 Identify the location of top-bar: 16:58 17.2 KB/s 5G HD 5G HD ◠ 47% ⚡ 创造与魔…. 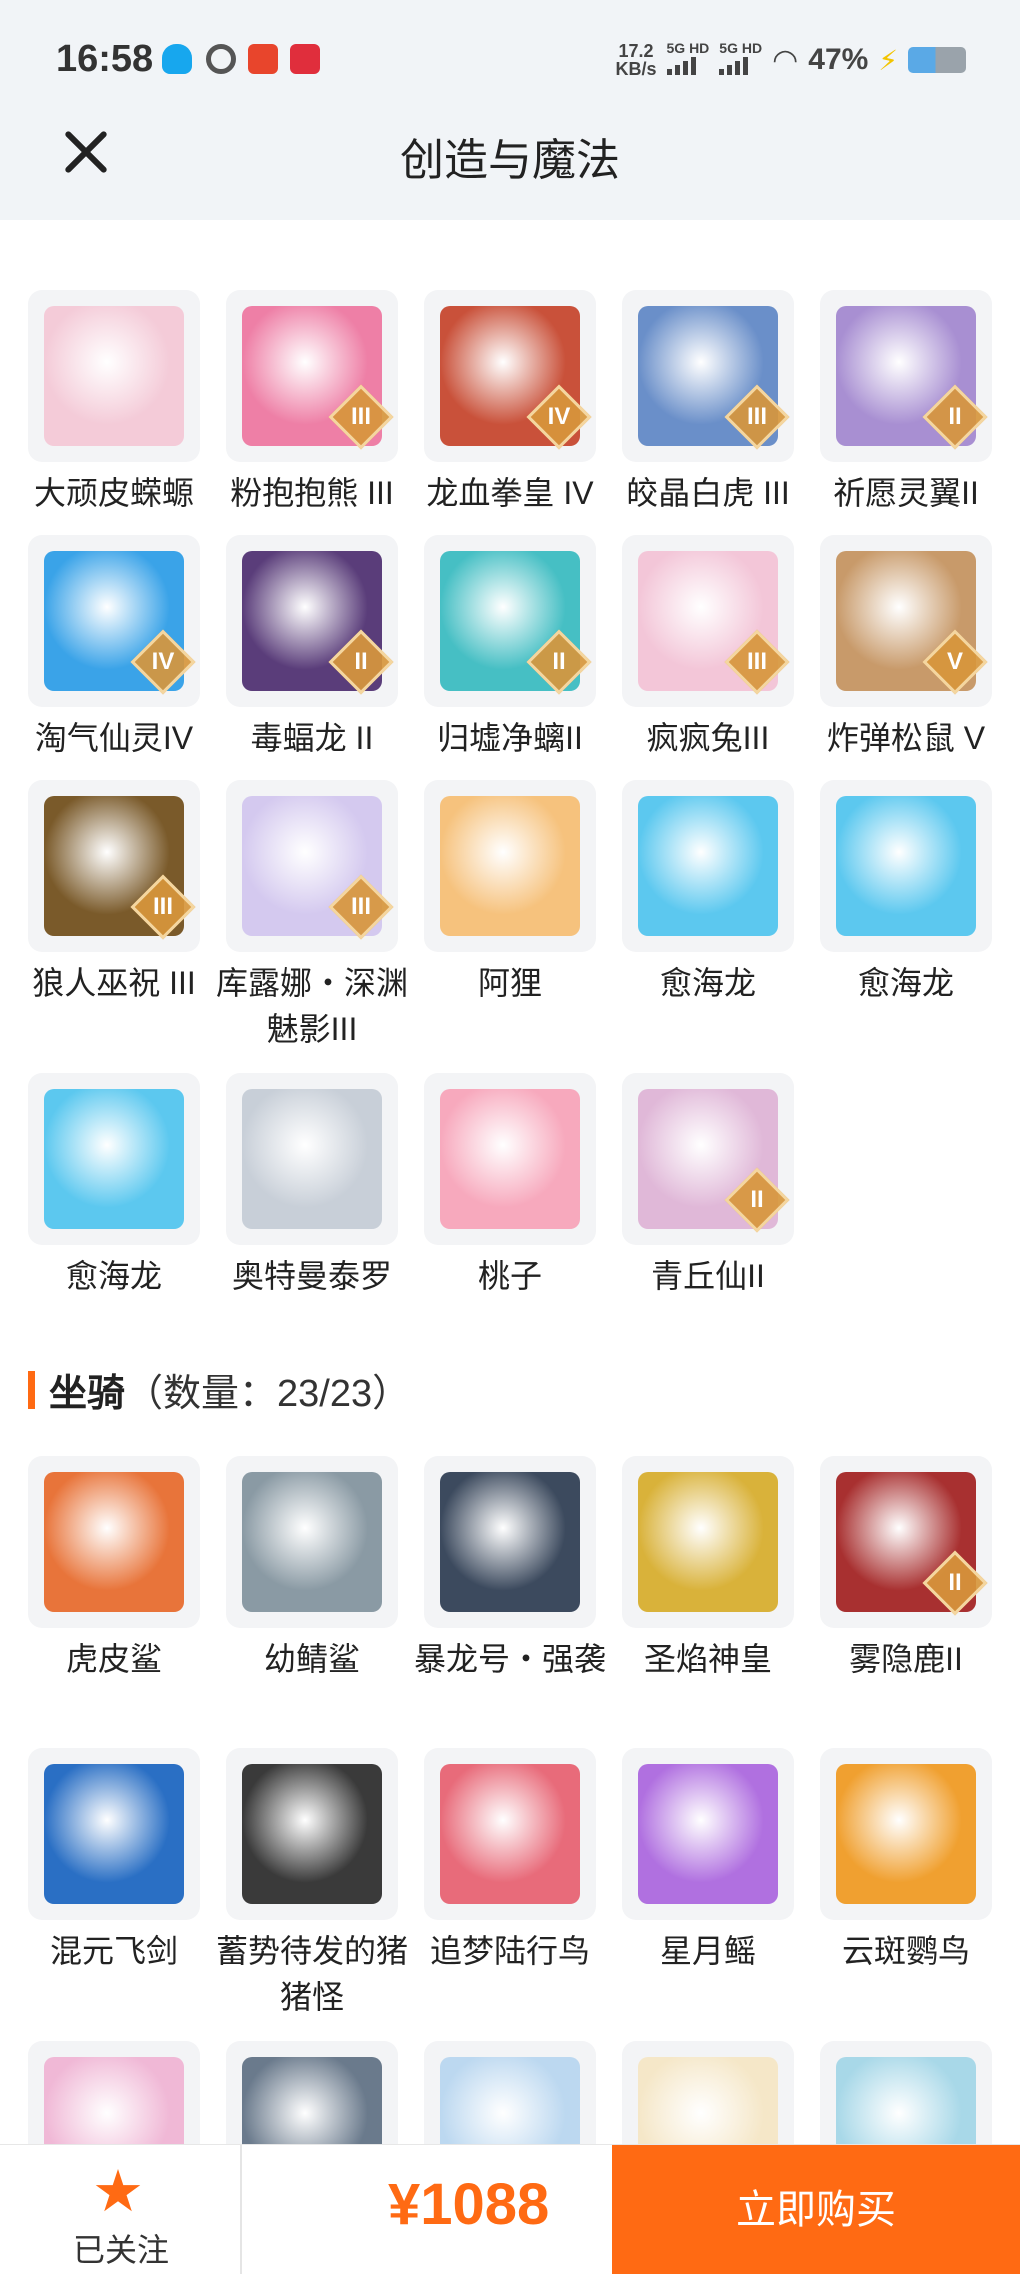
(510, 110).